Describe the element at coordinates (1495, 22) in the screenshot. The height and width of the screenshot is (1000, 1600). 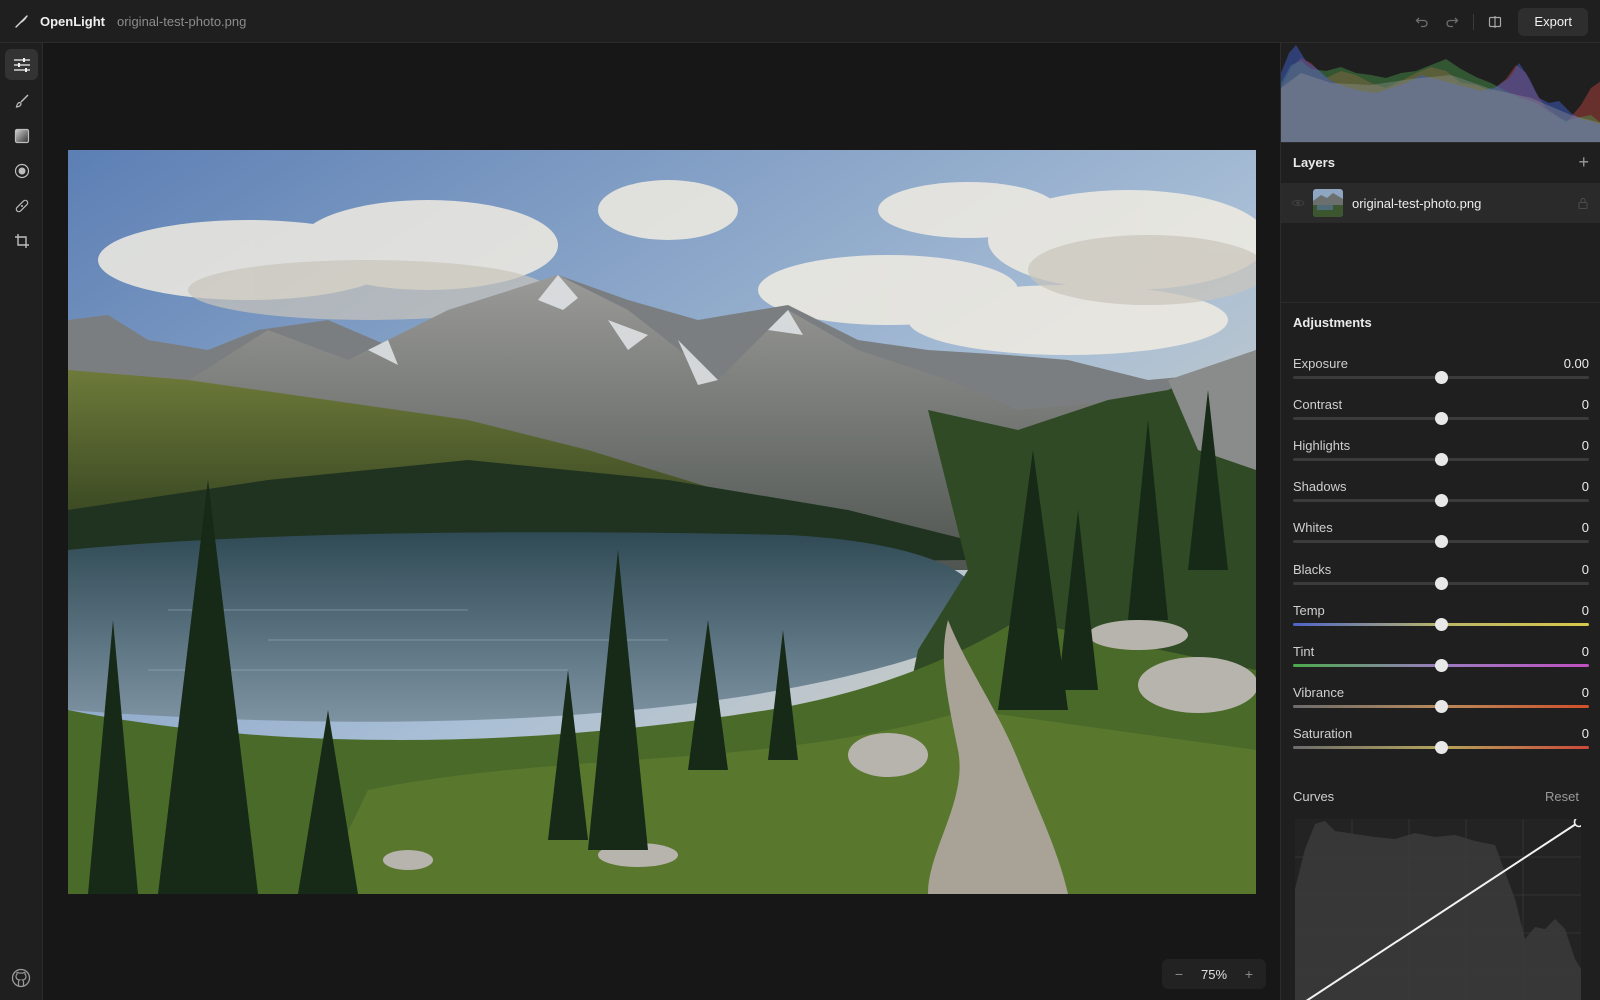
I see `split-compare-icon` at that location.